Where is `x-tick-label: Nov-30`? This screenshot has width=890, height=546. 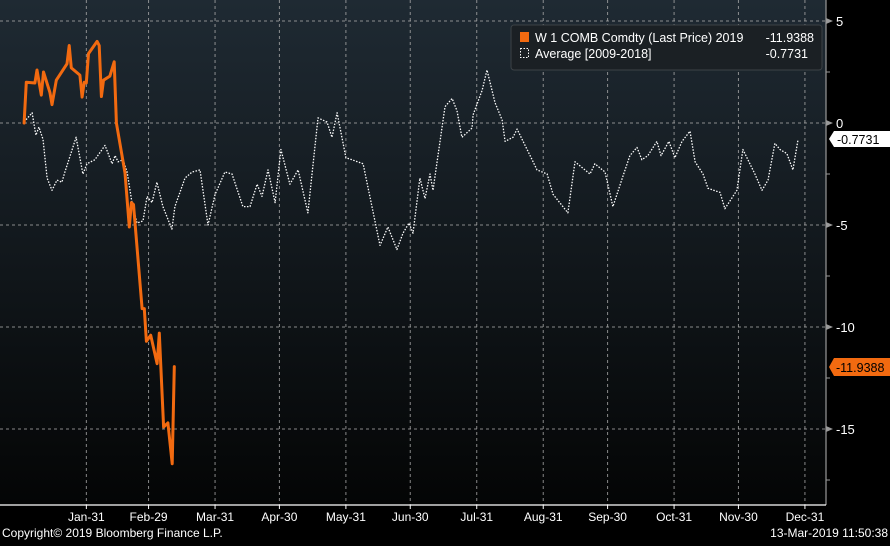 x-tick-label: Nov-30 is located at coordinates (738, 517).